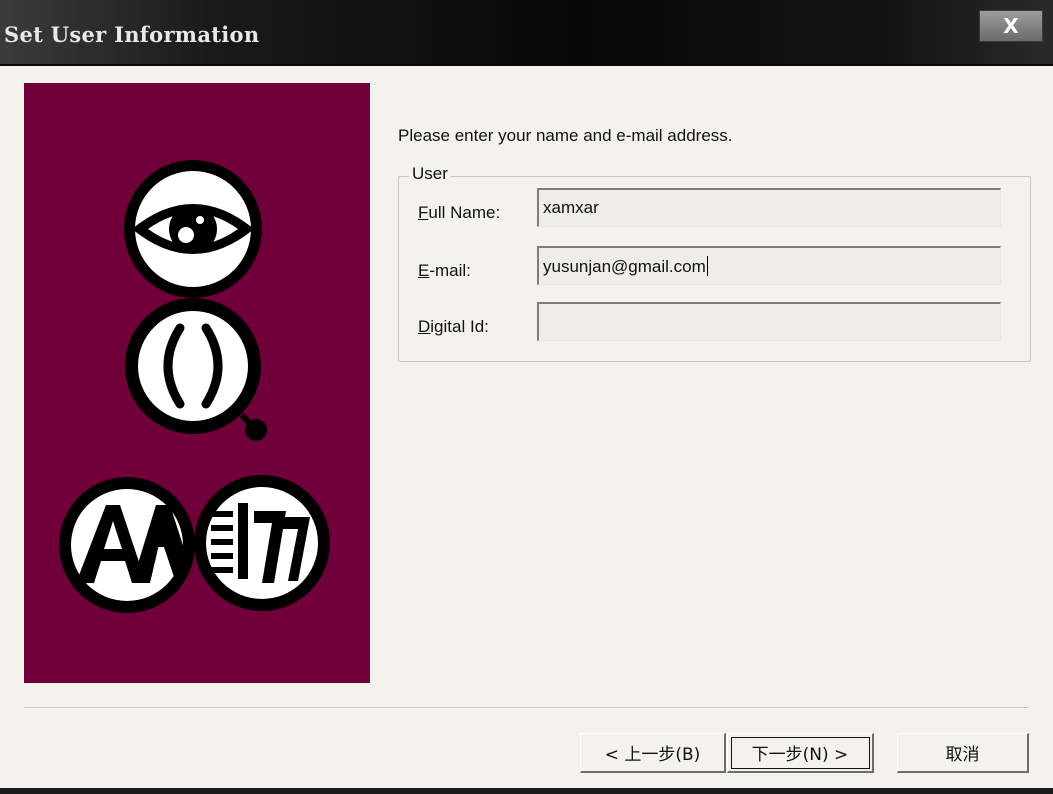 This screenshot has width=1053, height=794. Describe the element at coordinates (526, 708) in the screenshot. I see `button-divider` at that location.